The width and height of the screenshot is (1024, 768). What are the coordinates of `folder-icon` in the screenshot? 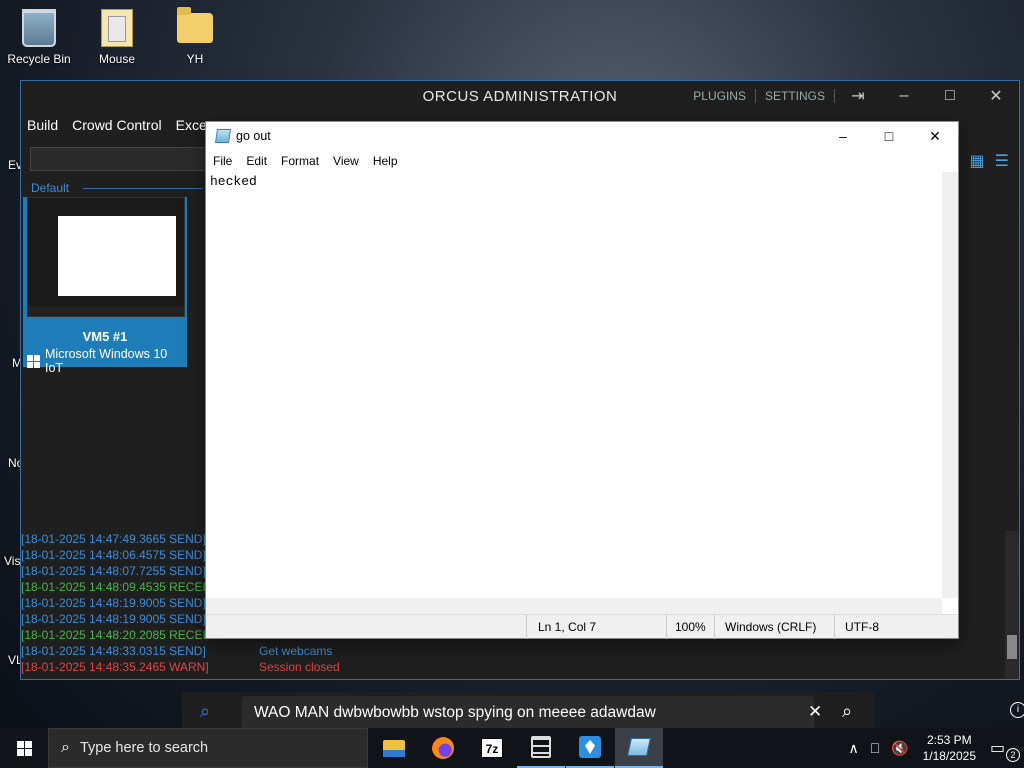 It's located at (195, 27).